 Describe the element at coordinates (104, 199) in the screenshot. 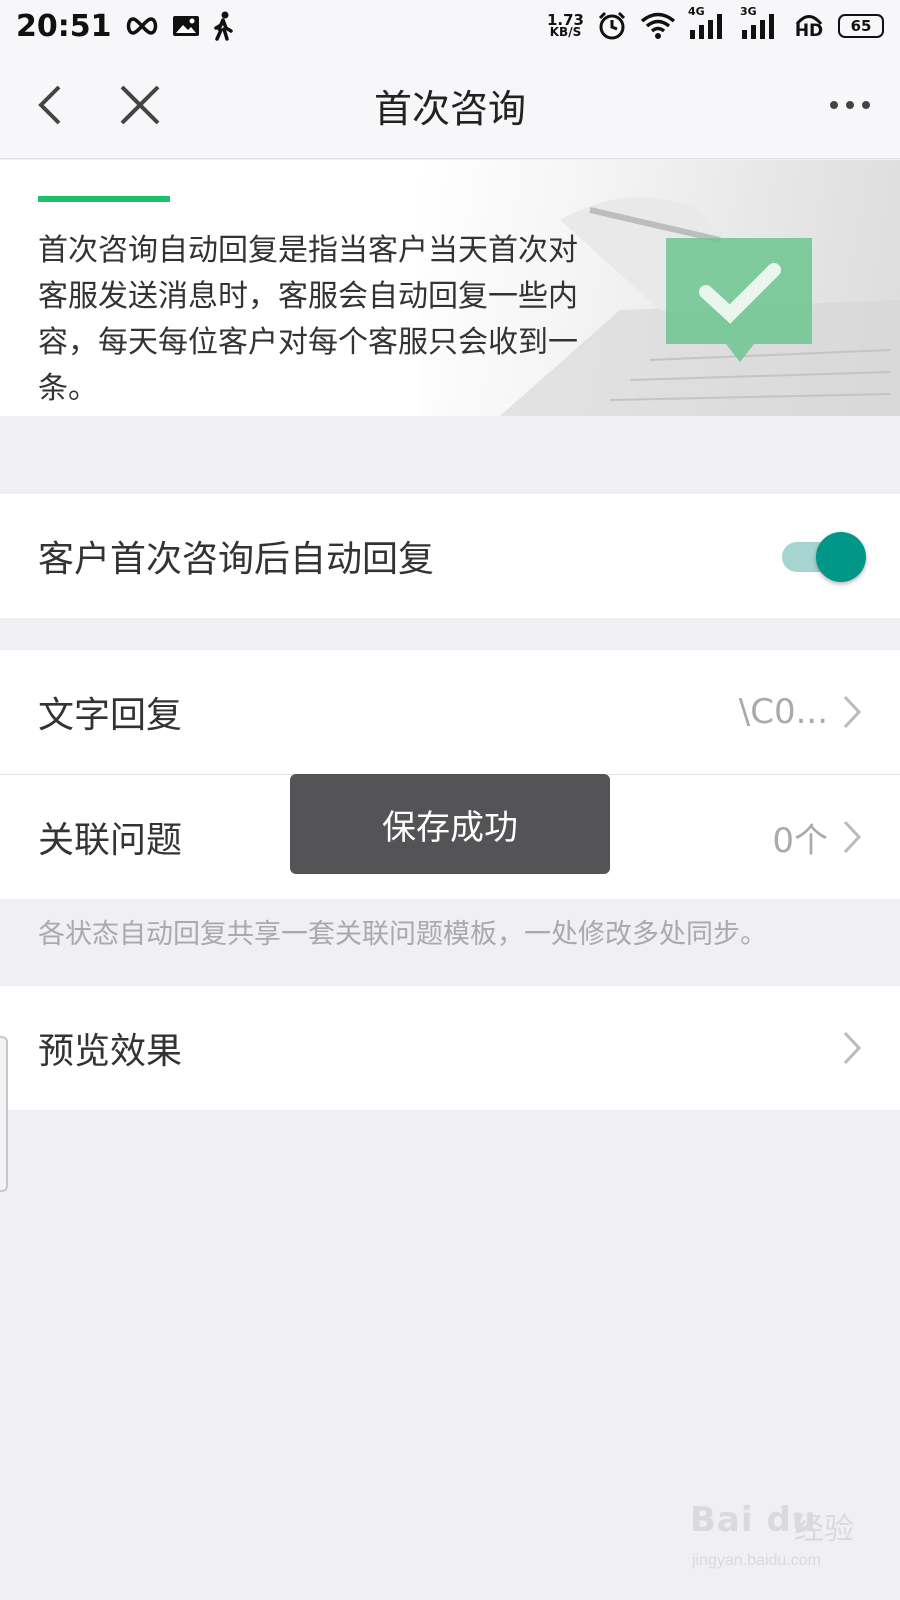

I see `banner-accent-bar` at that location.